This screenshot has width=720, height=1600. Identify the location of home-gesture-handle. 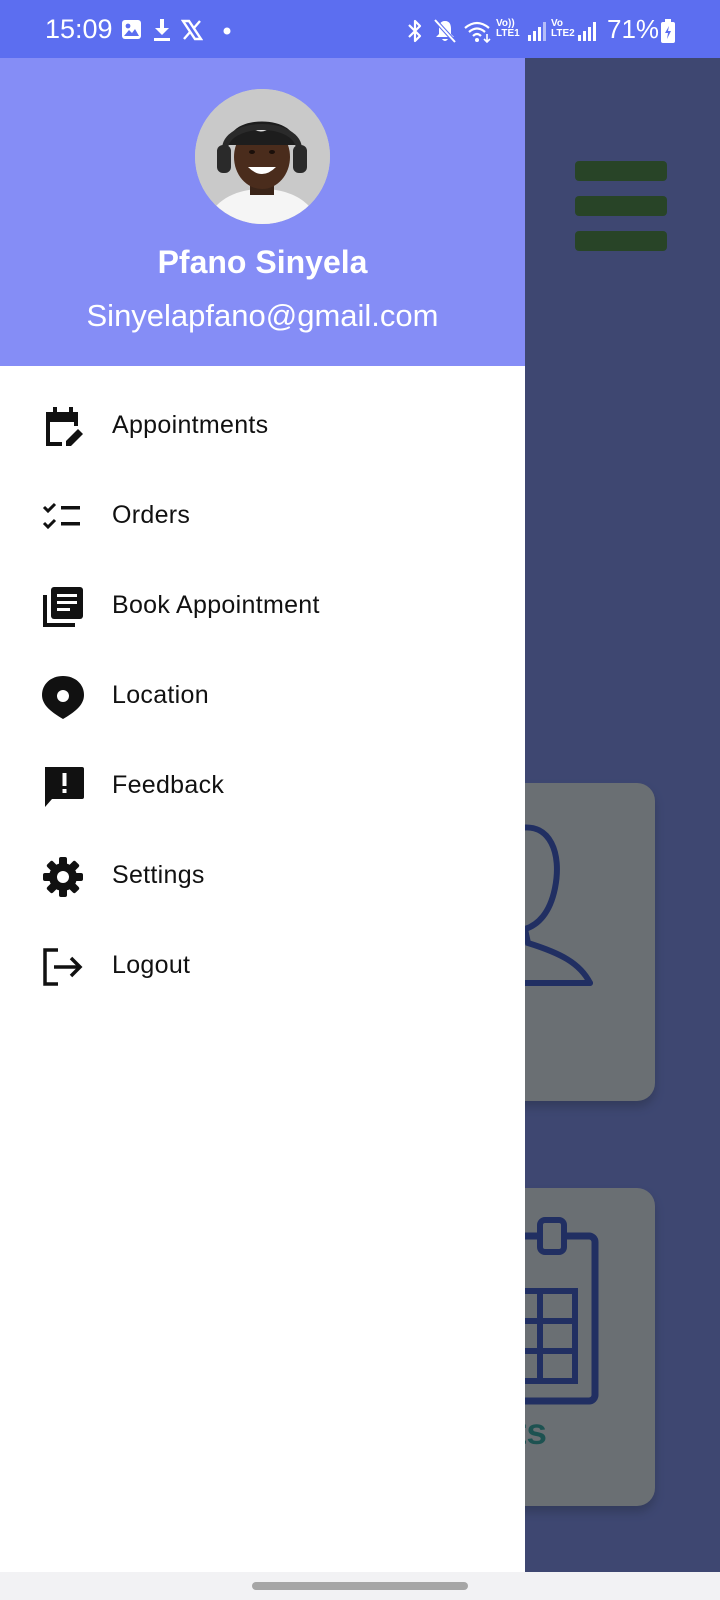
(360, 1586).